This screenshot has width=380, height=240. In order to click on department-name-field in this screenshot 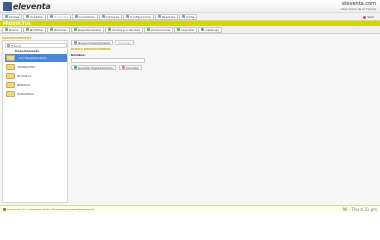, I will do `click(108, 60)`.